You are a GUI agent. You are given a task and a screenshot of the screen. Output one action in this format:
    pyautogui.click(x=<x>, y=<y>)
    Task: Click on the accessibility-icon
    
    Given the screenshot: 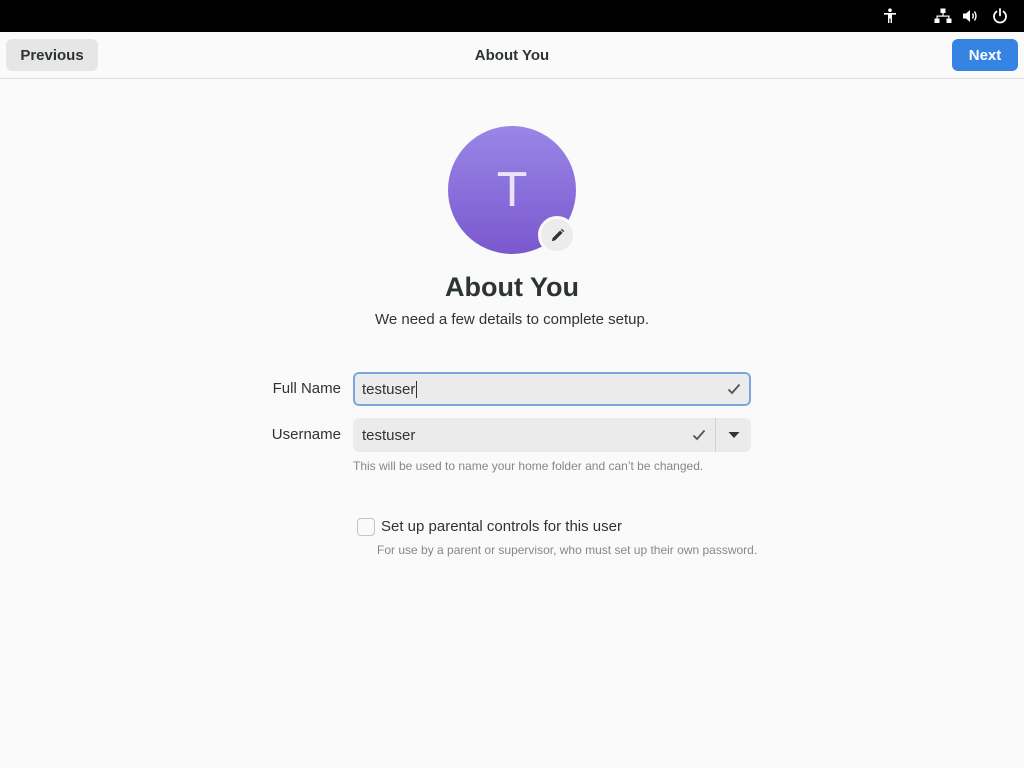 What is the action you would take?
    pyautogui.click(x=890, y=16)
    